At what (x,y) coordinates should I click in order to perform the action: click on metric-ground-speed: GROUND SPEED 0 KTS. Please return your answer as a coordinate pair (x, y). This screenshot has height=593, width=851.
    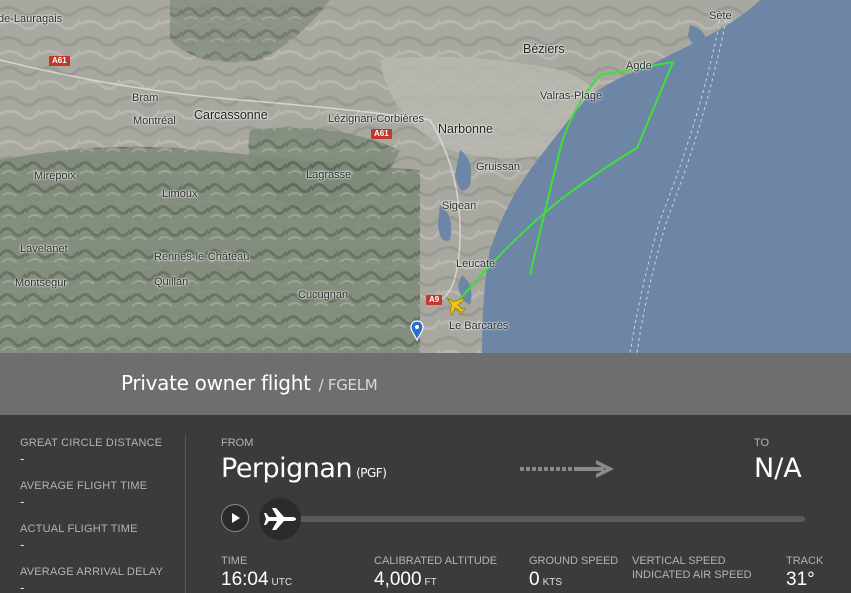
    Looking at the image, I should click on (573, 572).